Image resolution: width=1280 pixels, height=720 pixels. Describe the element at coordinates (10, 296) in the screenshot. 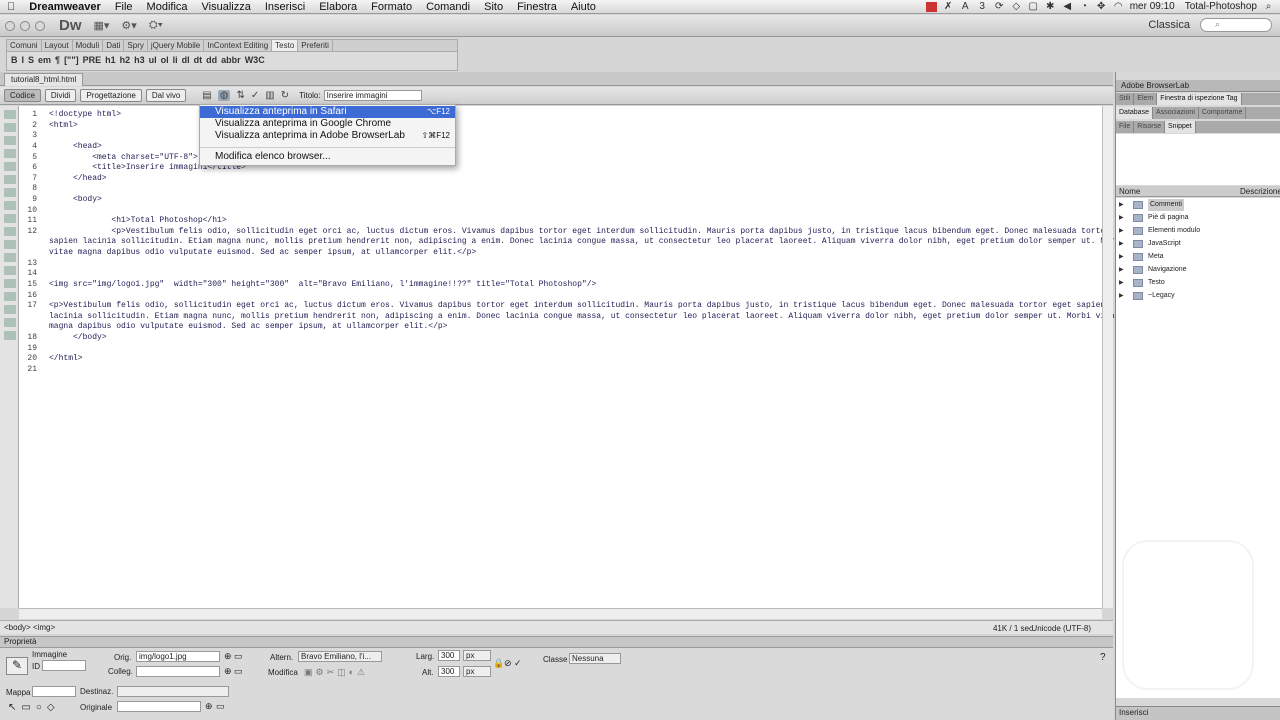

I see `move-css-icon` at that location.